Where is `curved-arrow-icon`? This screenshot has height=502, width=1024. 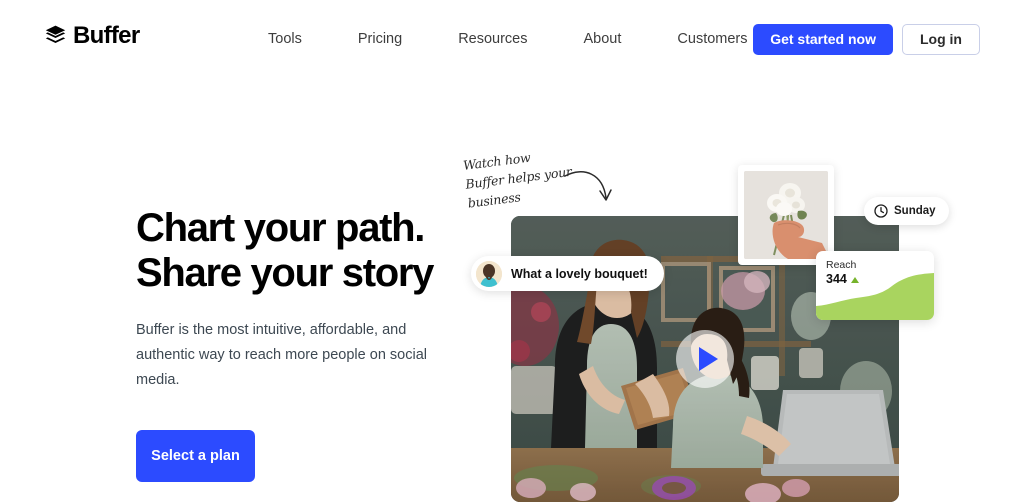 curved-arrow-icon is located at coordinates (588, 186).